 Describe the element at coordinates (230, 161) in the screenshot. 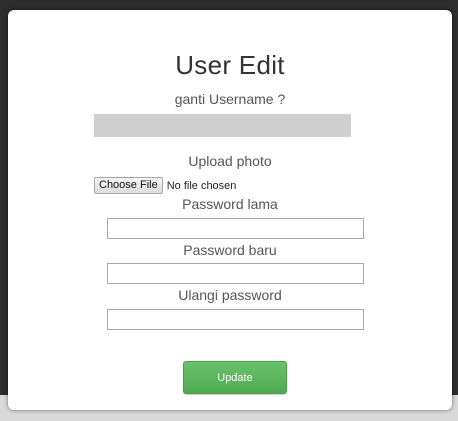

I see `upload-photo-label: Upload photo` at that location.